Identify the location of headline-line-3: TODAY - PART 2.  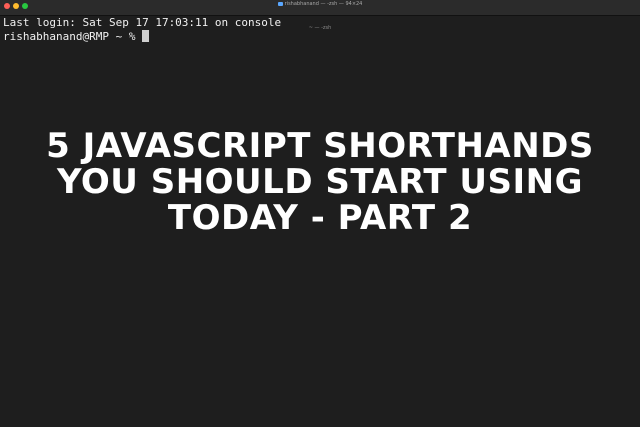
(320, 218).